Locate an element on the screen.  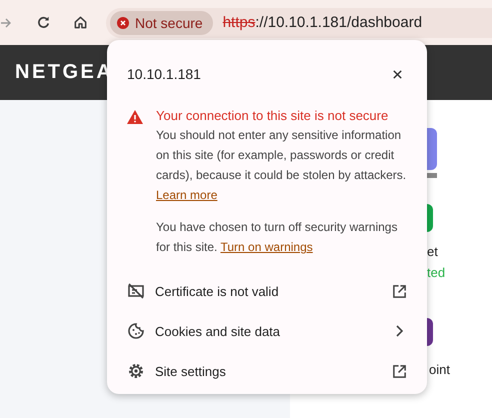
reload-icon is located at coordinates (43, 22).